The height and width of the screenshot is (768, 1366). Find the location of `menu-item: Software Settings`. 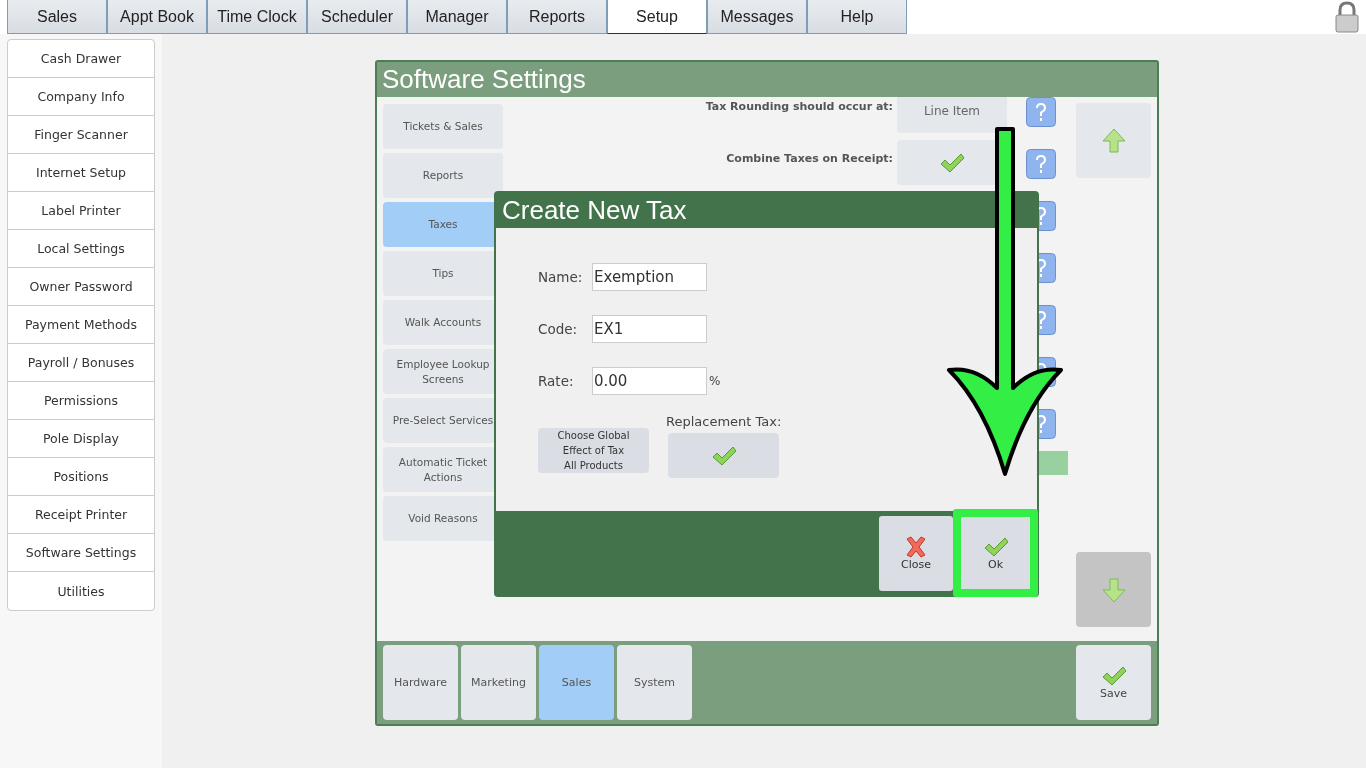

menu-item: Software Settings is located at coordinates (81, 553).